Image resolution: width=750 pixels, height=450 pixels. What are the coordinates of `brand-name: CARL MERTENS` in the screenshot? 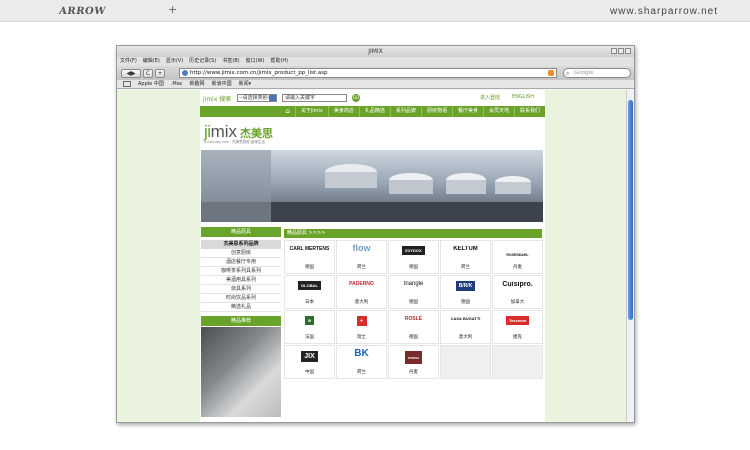 It's located at (309, 249).